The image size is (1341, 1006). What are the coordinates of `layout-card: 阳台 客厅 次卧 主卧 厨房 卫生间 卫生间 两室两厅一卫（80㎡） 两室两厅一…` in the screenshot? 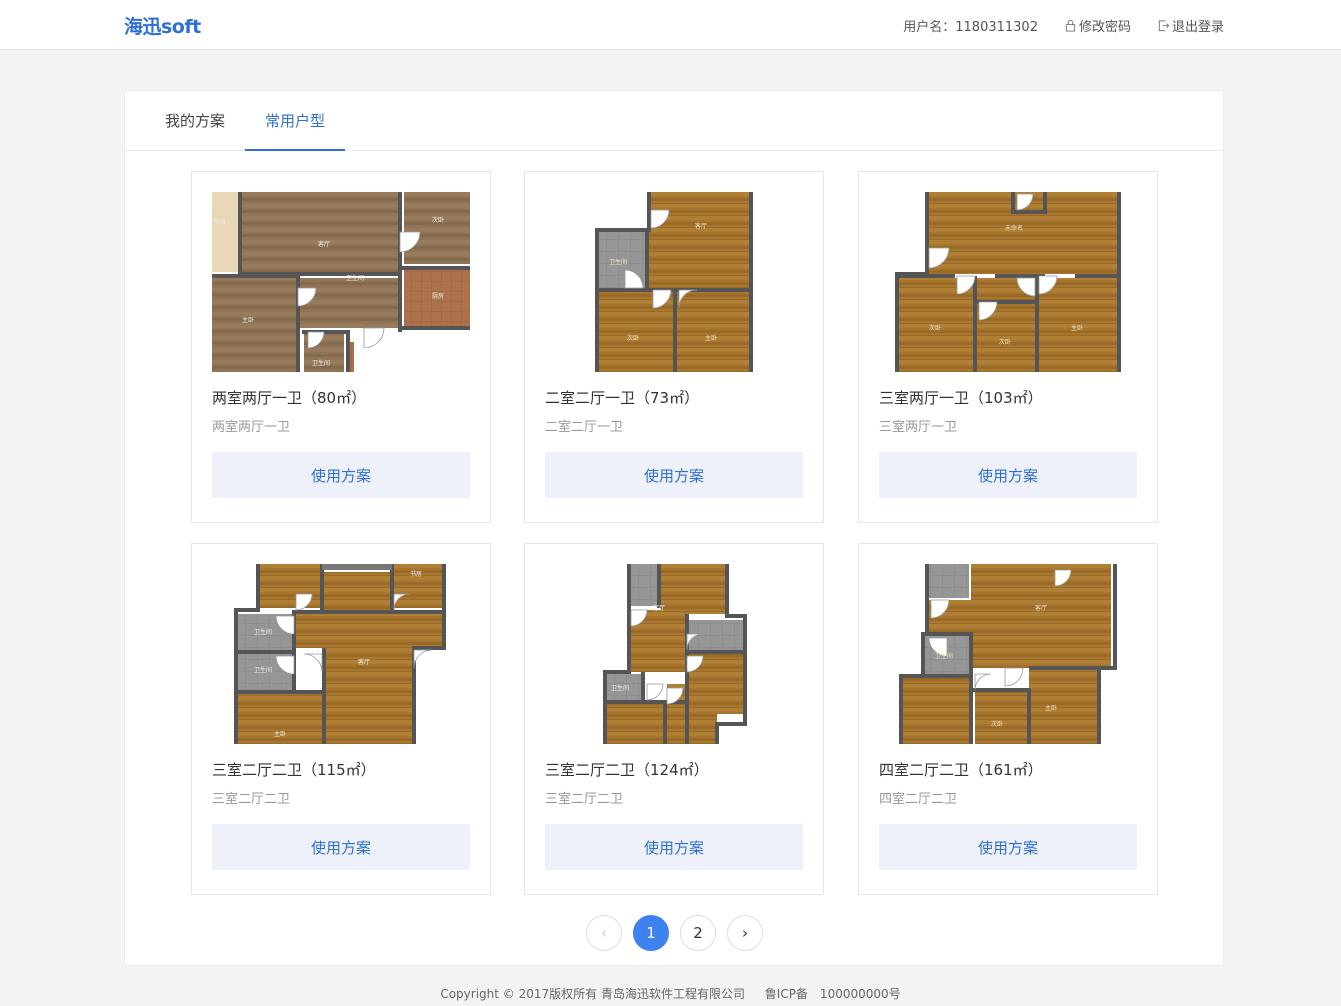 It's located at (341, 347).